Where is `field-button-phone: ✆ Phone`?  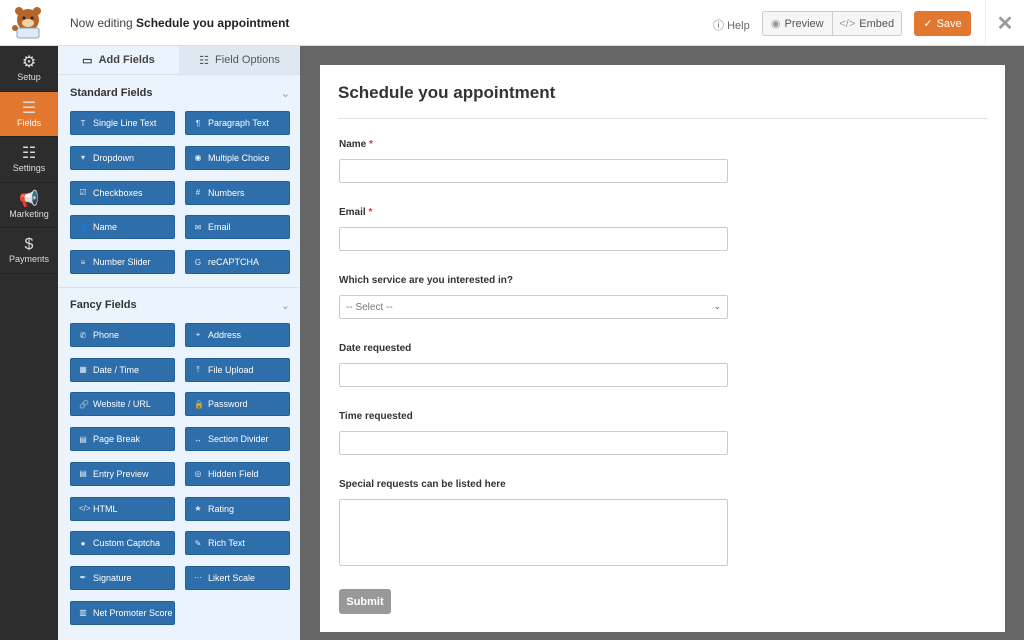
field-button-phone: ✆ Phone is located at coordinates (122, 335).